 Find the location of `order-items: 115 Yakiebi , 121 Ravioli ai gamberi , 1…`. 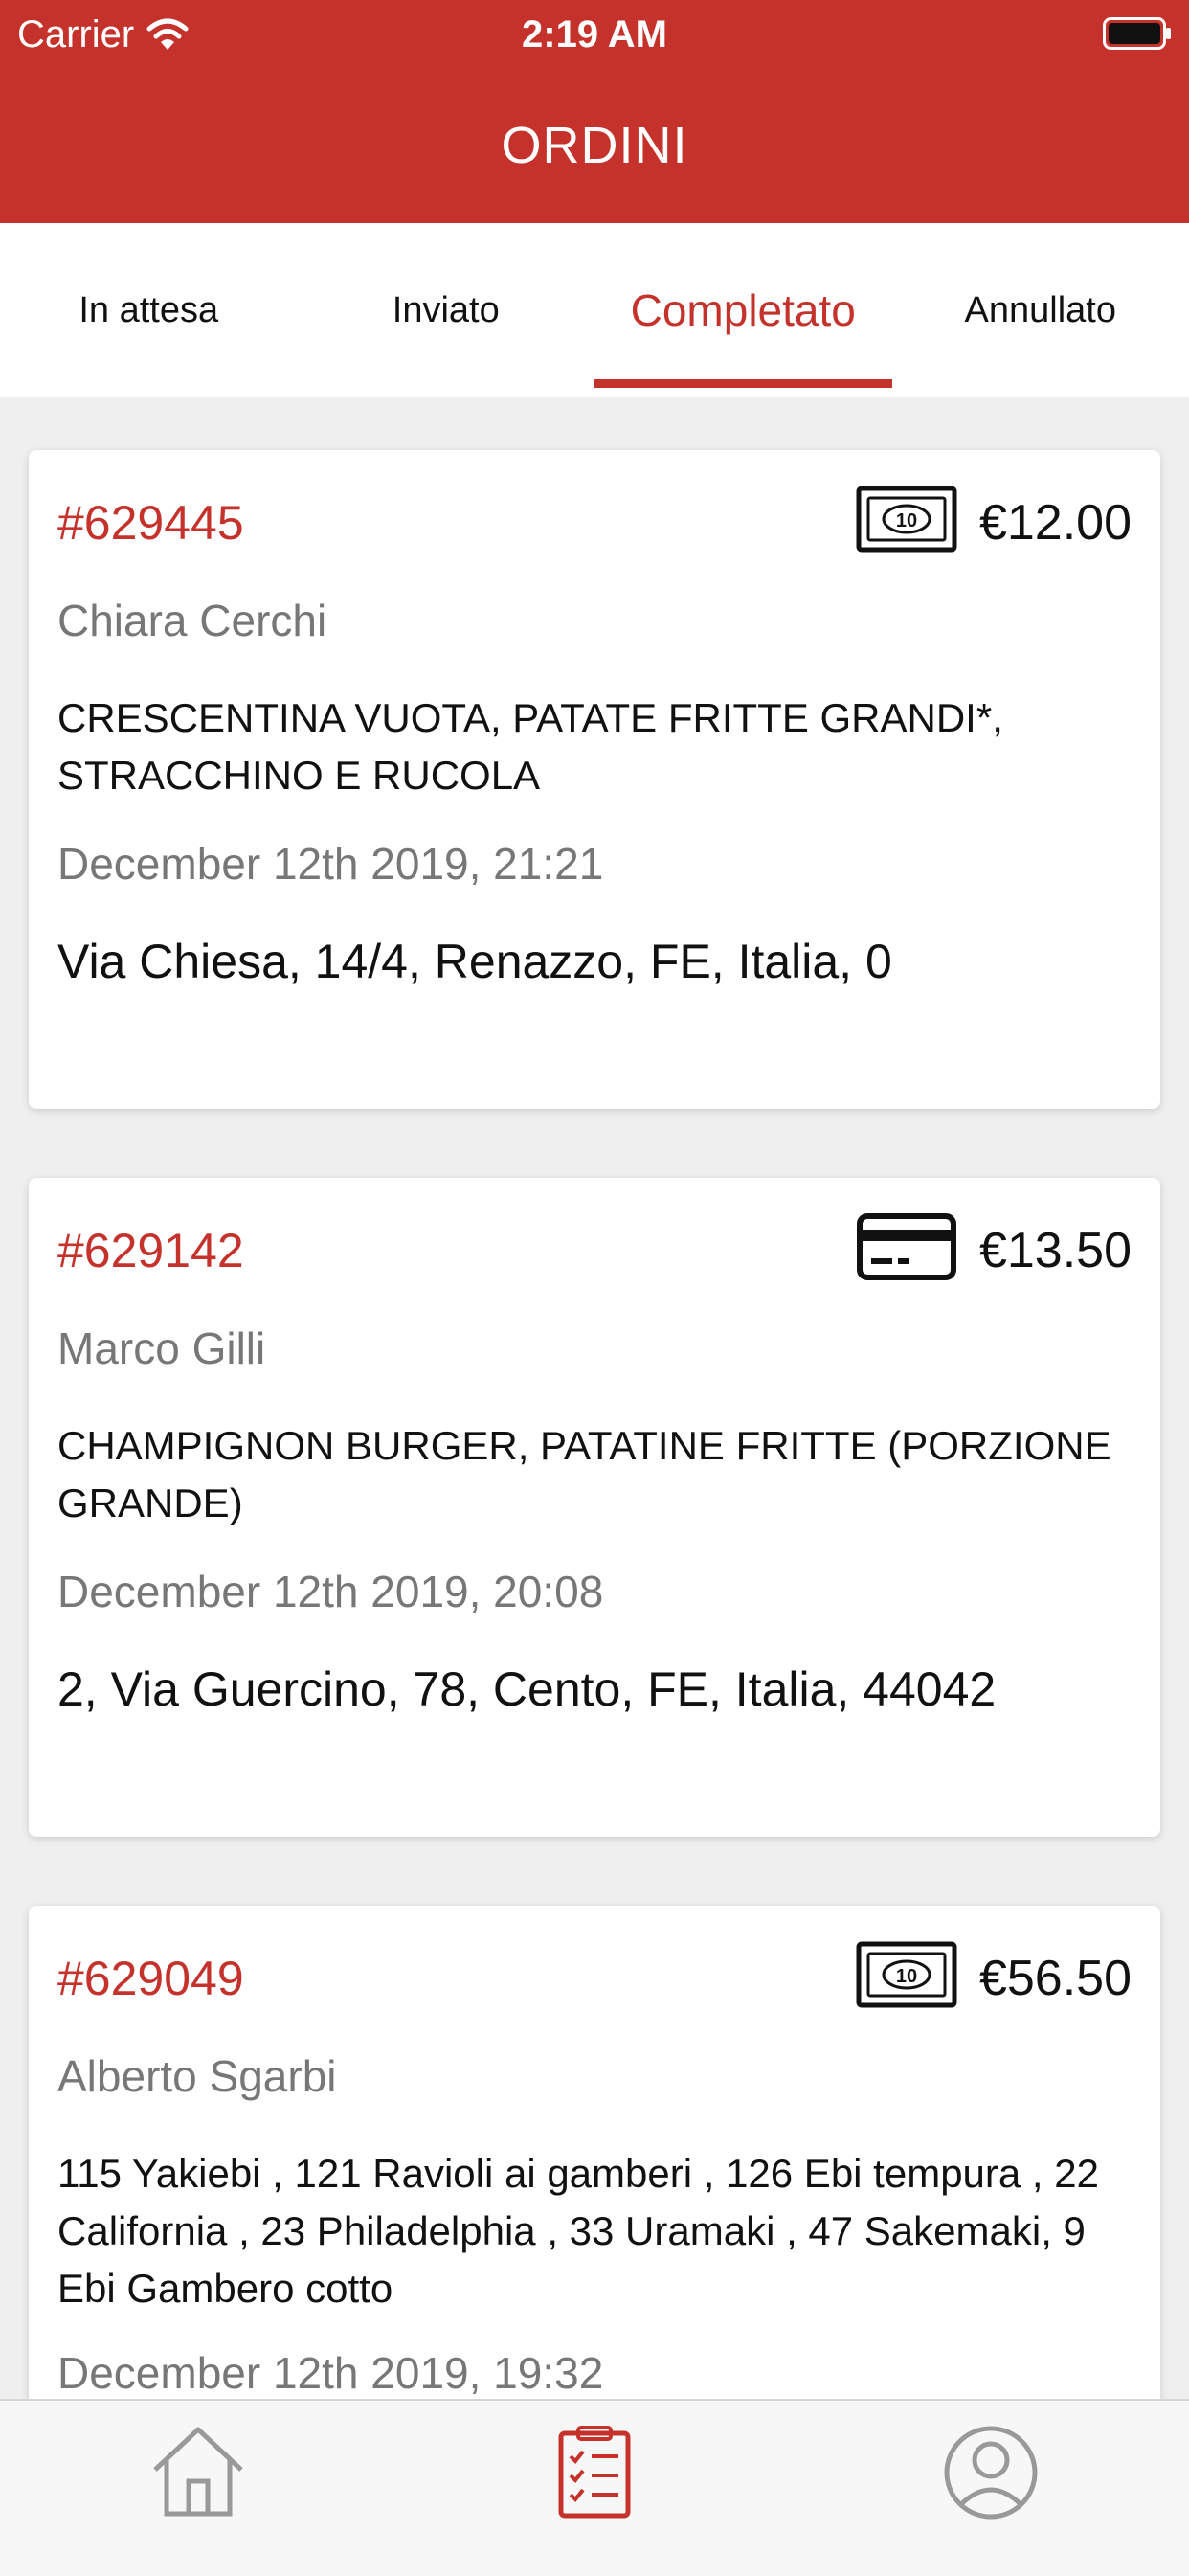

order-items: 115 Yakiebi , 121 Ravioli ai gamberi , 1… is located at coordinates (588, 2231).